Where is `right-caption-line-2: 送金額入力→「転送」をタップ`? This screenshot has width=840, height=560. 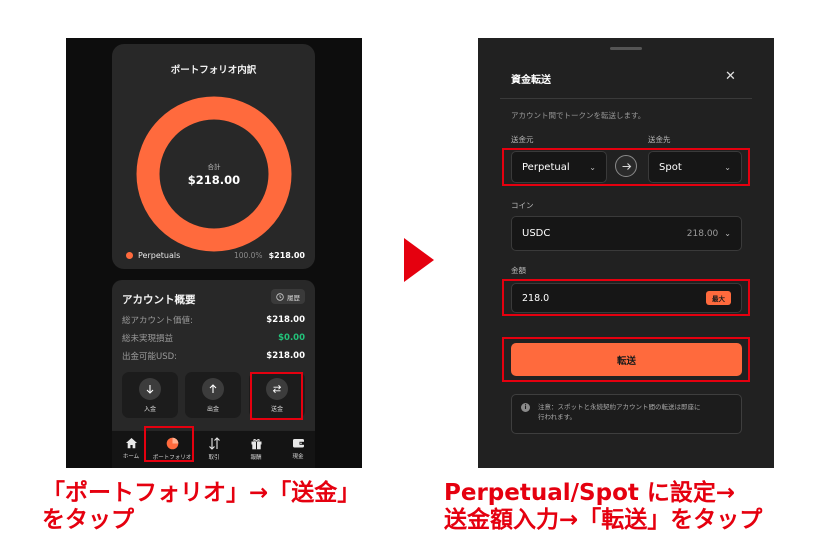 right-caption-line-2: 送金額入力→「転送」をタップ is located at coordinates (603, 520).